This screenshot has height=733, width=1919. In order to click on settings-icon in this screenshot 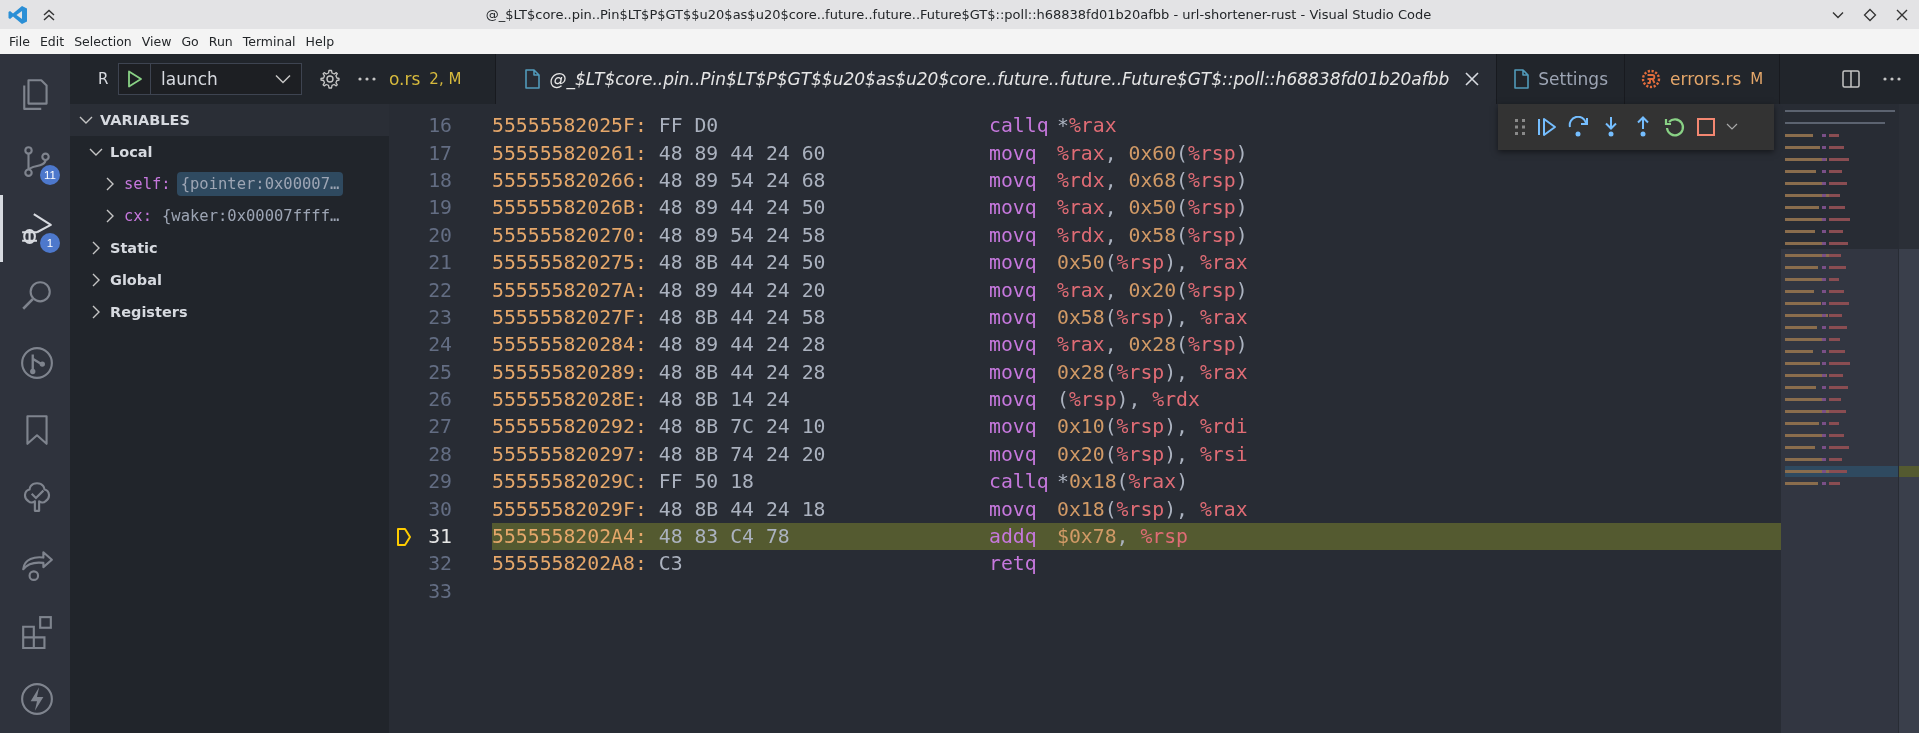, I will do `click(330, 79)`.